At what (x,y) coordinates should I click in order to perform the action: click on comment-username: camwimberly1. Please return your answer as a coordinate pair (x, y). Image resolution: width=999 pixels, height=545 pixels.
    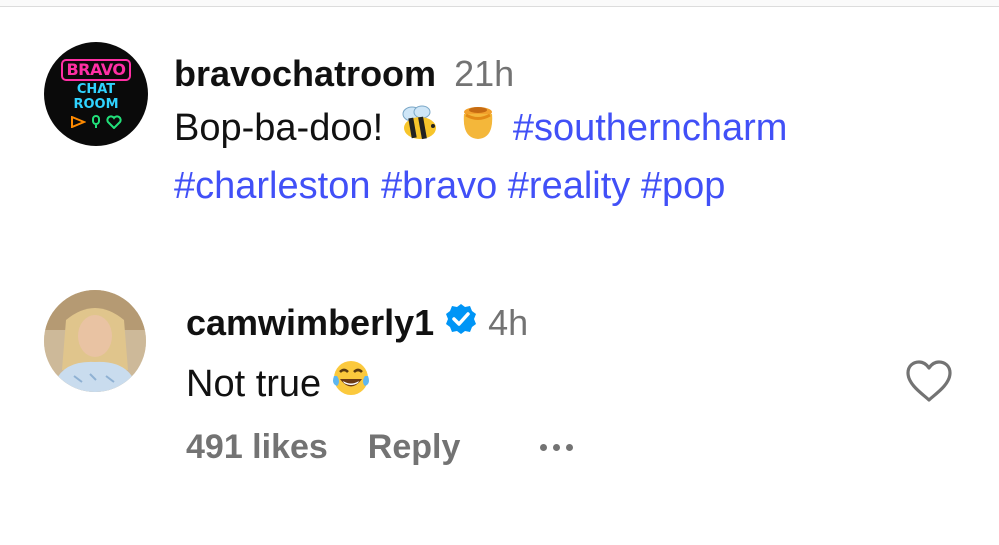
    Looking at the image, I should click on (310, 323).